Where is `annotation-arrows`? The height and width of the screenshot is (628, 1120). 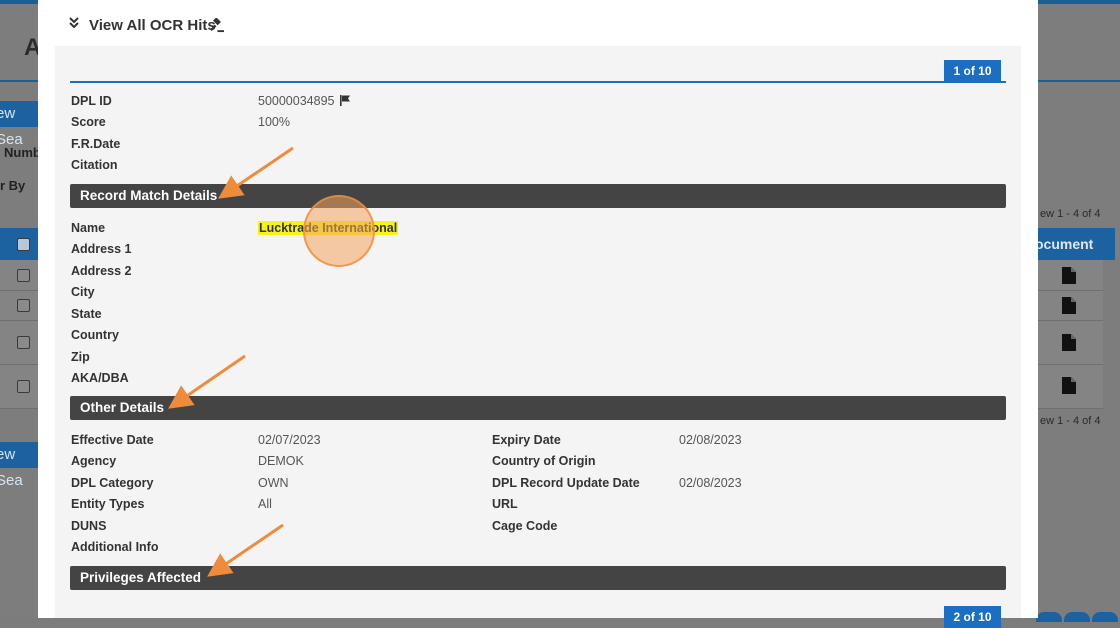 annotation-arrows is located at coordinates (231, 361).